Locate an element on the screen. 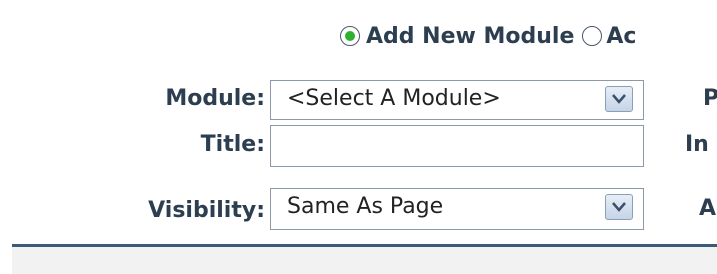 This screenshot has width=717, height=274. add-existing-module-label: Ac is located at coordinates (621, 36).